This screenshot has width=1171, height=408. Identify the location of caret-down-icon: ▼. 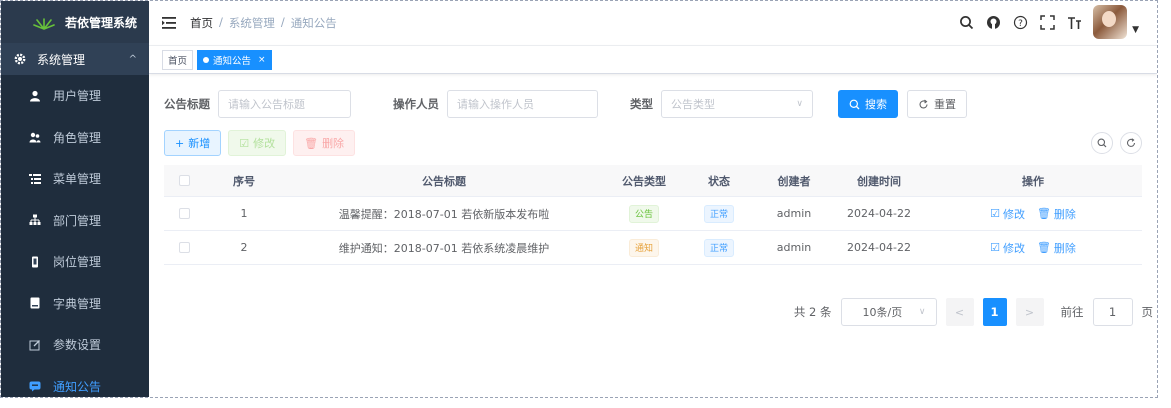
(1135, 30).